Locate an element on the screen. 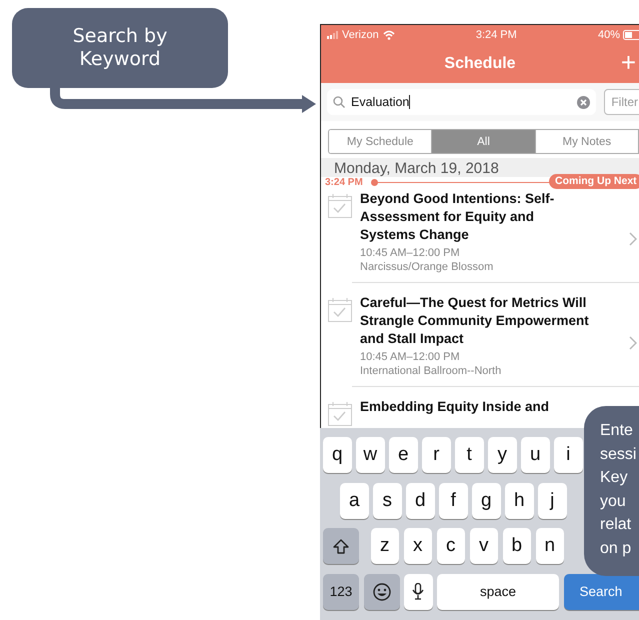  numbers-key: 123 is located at coordinates (341, 592).